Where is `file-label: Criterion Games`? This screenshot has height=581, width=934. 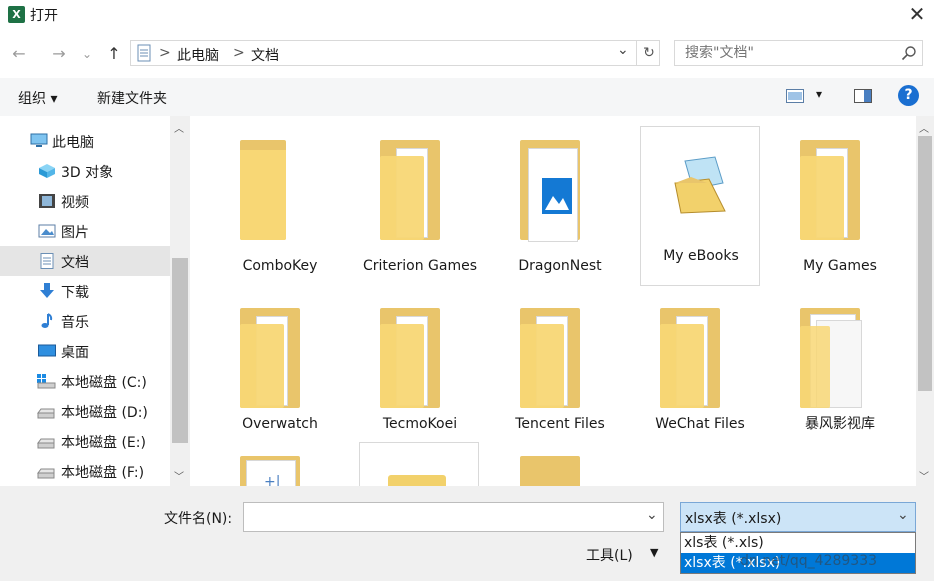 file-label: Criterion Games is located at coordinates (420, 266).